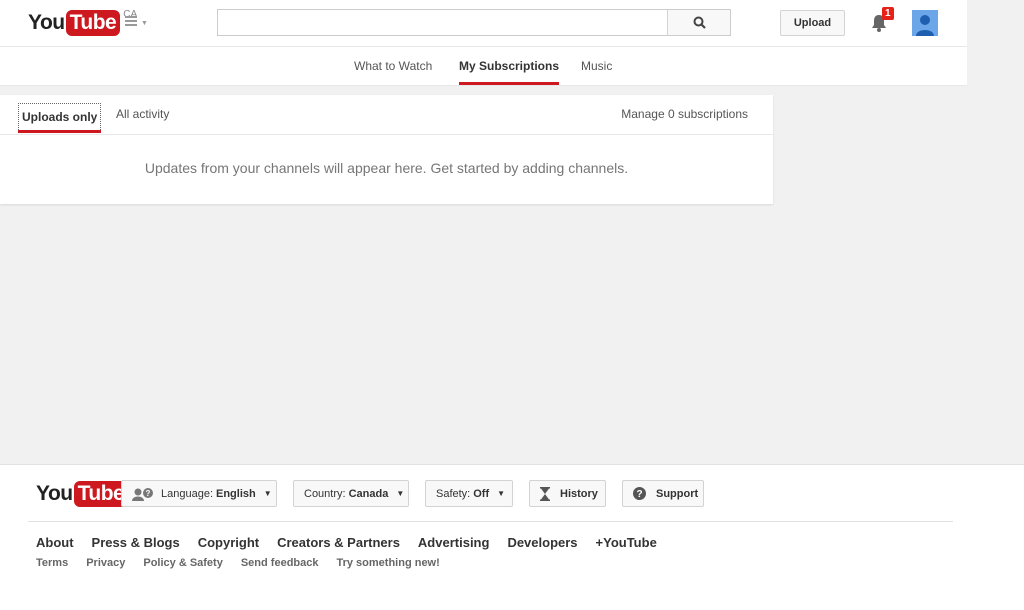 The width and height of the screenshot is (1024, 610). I want to click on tab-music: Music, so click(596, 66).